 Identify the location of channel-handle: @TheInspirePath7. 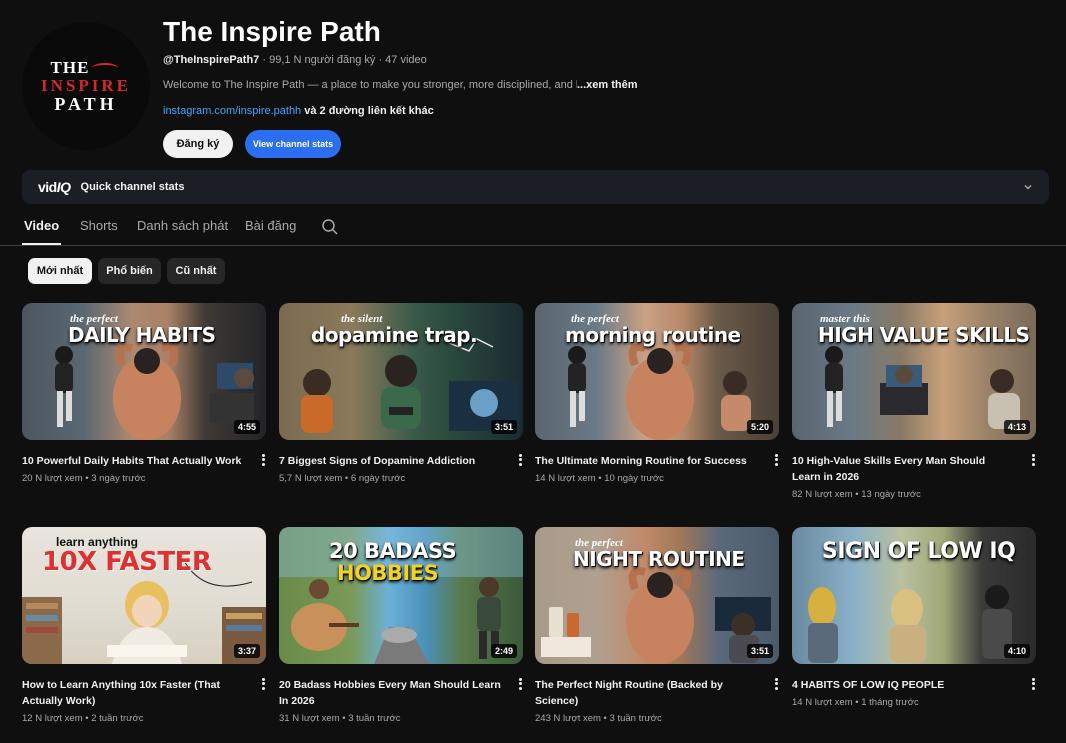
(211, 60).